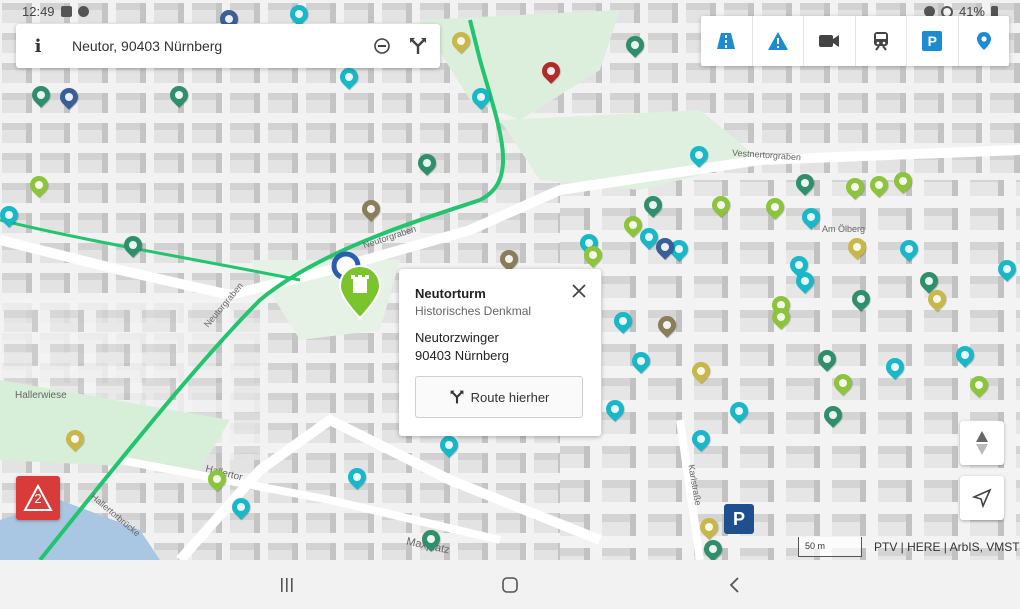 The height and width of the screenshot is (609, 1020). What do you see at coordinates (815, 546) in the screenshot?
I see `scale-label: 50 m` at bounding box center [815, 546].